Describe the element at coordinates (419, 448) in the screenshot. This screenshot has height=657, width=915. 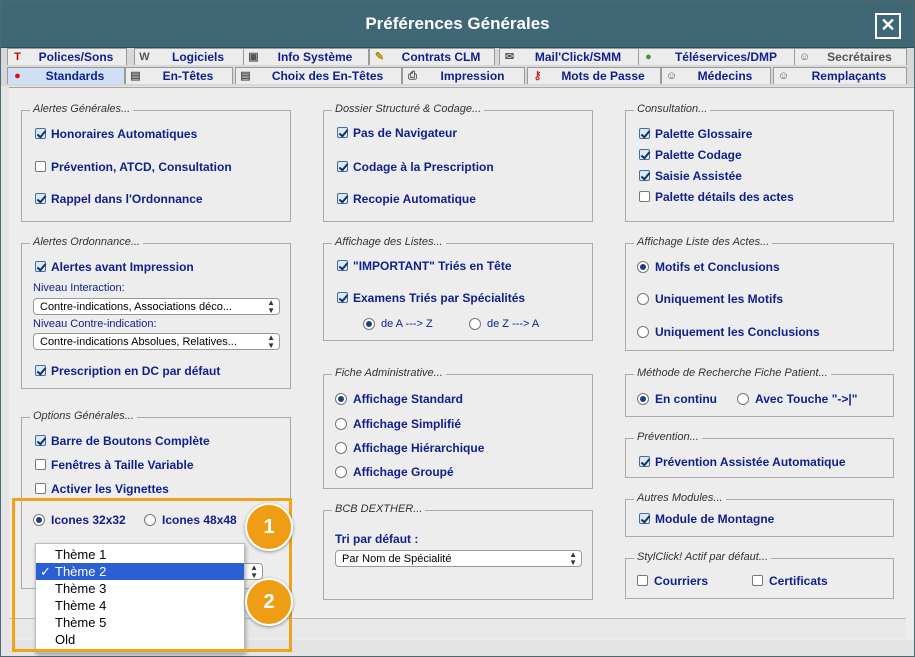
I see `affichage-hierarchique-label: Affichage Hiérarchique` at that location.